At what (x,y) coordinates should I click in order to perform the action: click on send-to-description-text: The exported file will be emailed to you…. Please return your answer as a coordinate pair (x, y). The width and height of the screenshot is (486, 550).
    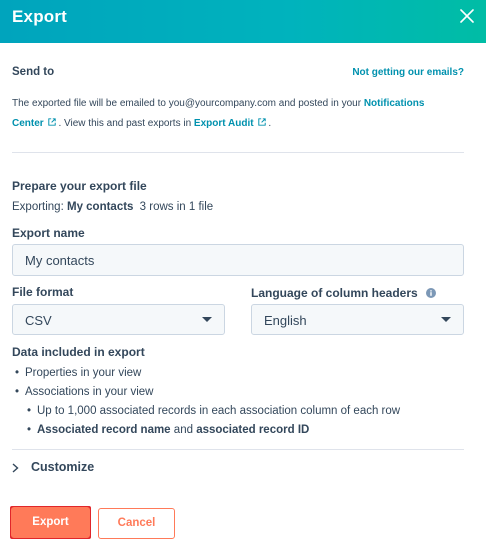
    Looking at the image, I should click on (187, 103).